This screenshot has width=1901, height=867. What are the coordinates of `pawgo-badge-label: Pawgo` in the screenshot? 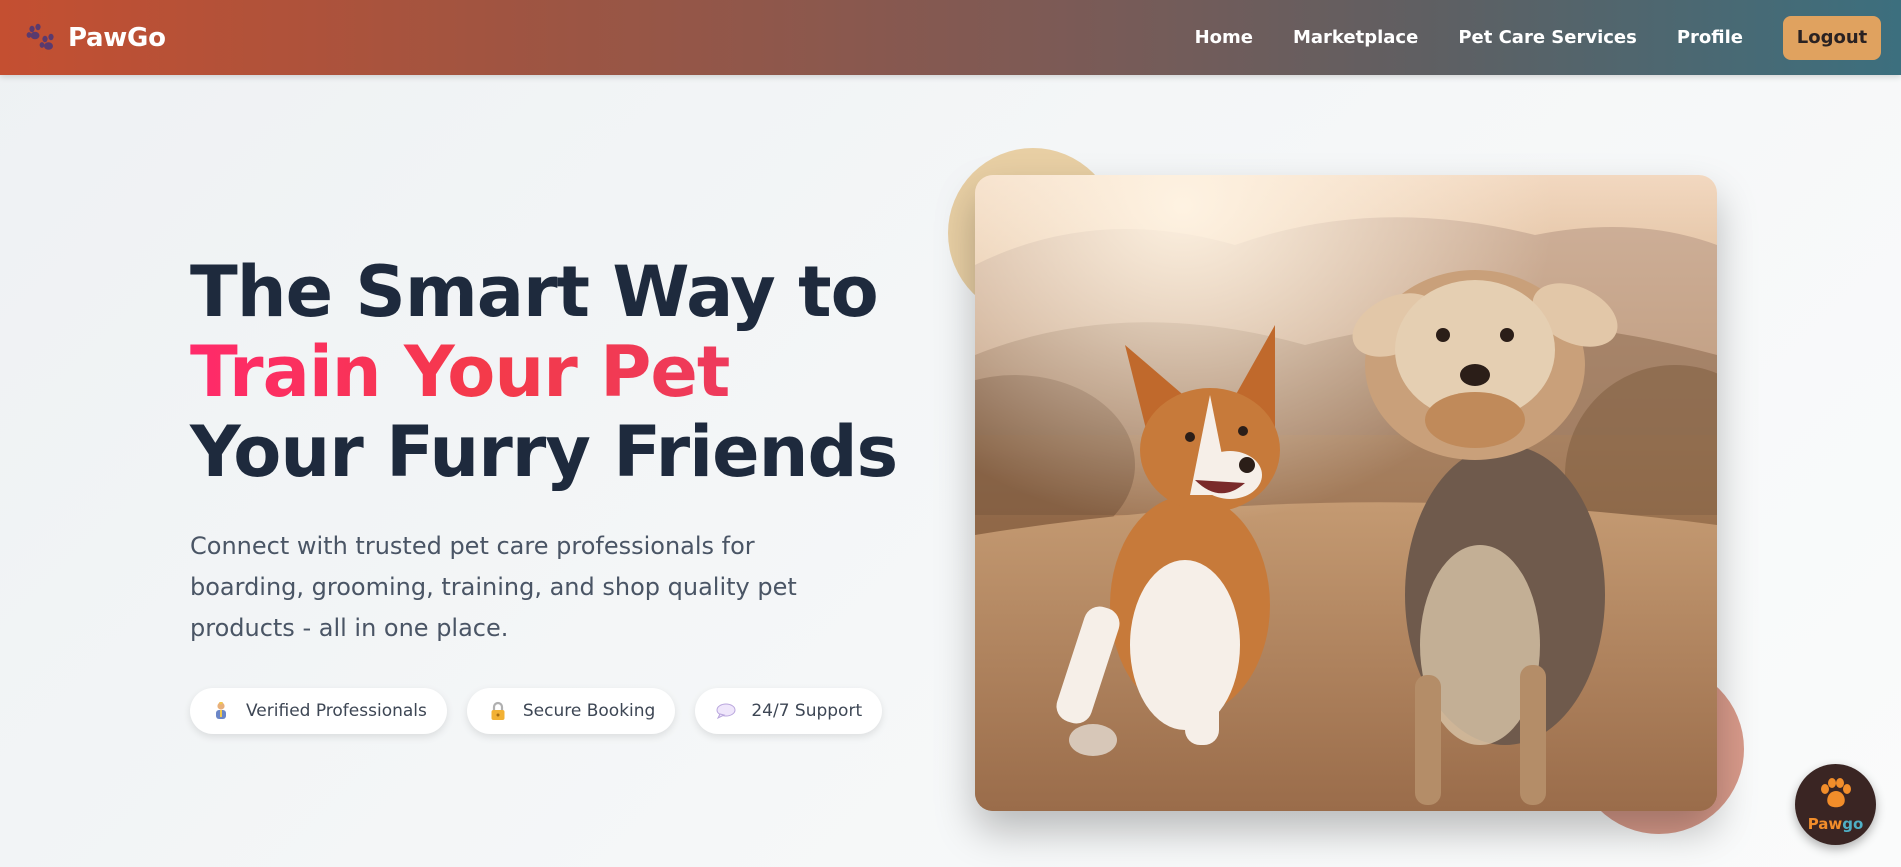 It's located at (1836, 824).